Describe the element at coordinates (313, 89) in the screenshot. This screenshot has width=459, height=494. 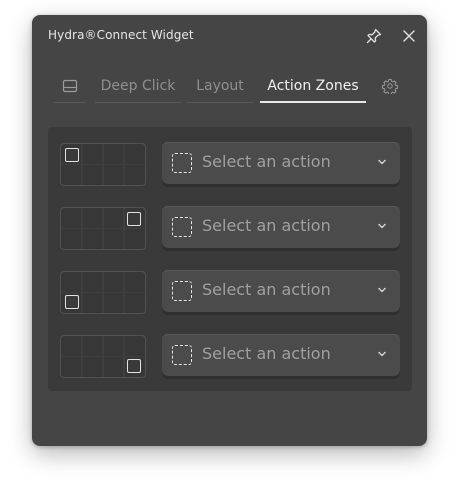
I see `tab-action-zones: Action Zones` at that location.